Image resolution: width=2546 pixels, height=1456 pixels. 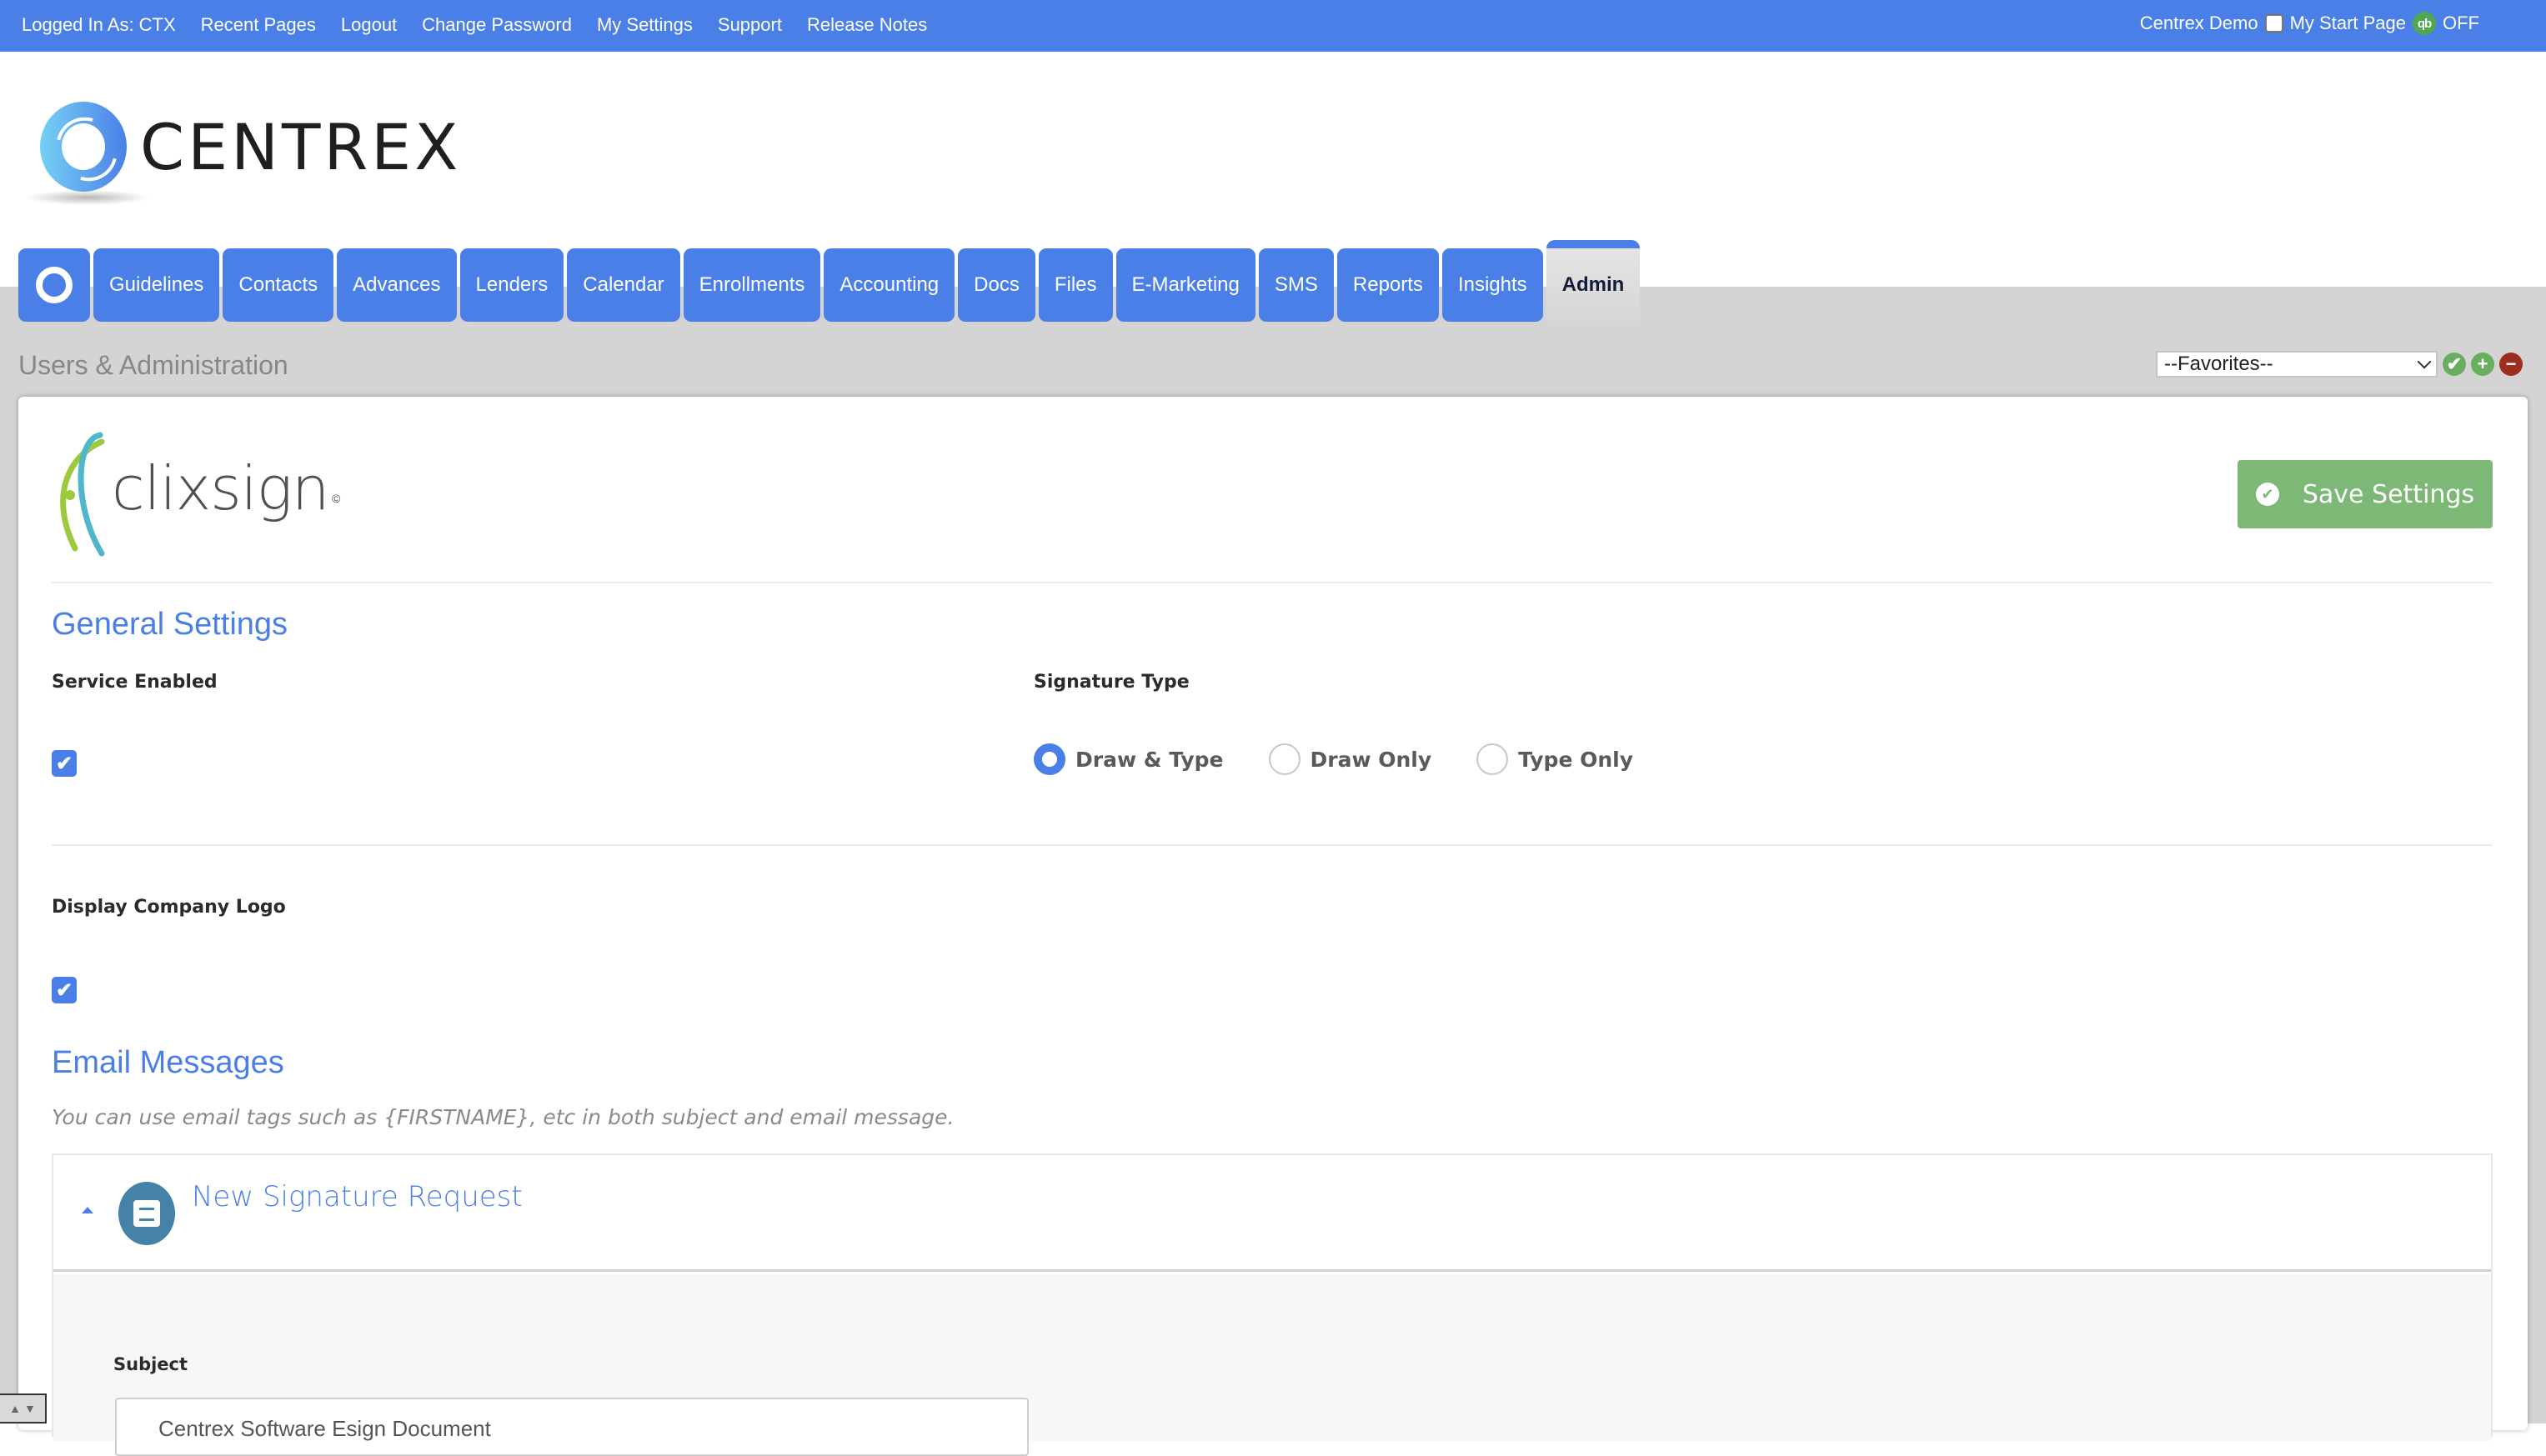 I want to click on envelope-open-icon, so click(x=147, y=1213).